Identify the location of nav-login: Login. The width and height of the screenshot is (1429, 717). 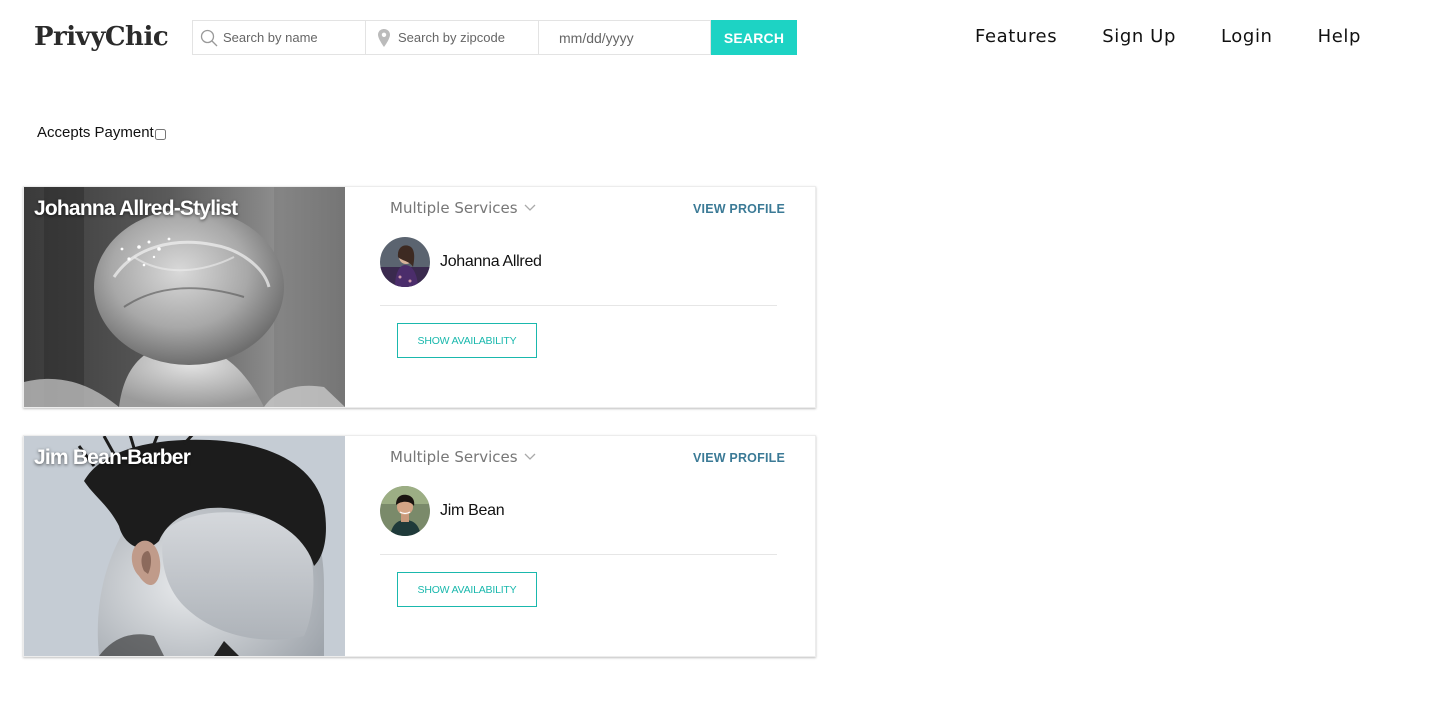
(1247, 36).